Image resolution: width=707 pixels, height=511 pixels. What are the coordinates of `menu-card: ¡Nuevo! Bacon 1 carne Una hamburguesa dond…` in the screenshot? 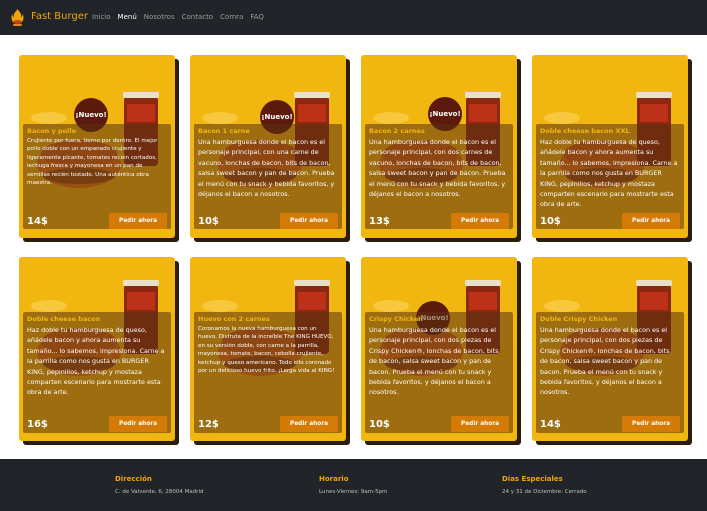 It's located at (268, 146).